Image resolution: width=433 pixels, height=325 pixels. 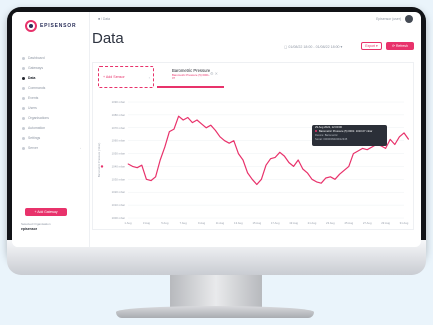 I want to click on export-button: Export ▾, so click(x=371, y=46).